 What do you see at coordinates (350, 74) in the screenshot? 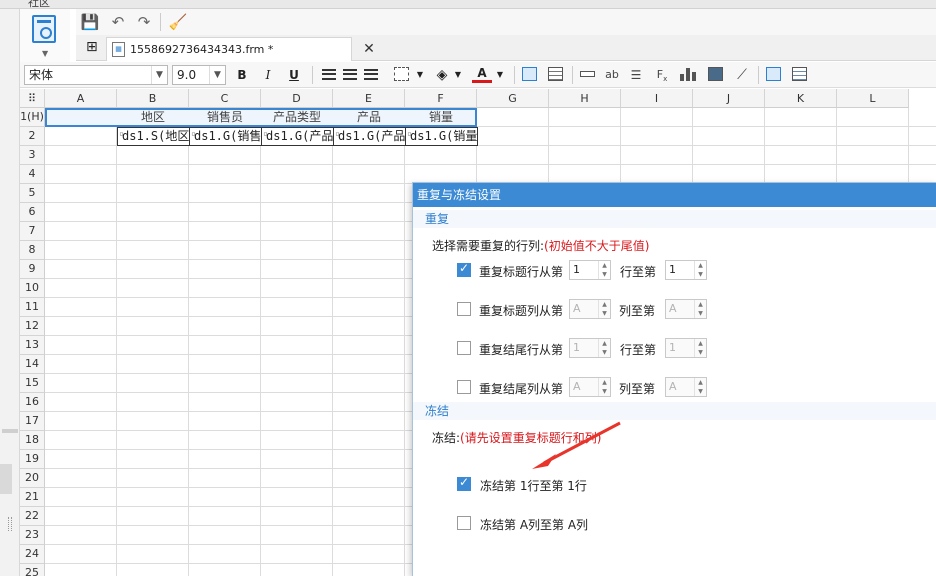
I see `align-center-icon` at bounding box center [350, 74].